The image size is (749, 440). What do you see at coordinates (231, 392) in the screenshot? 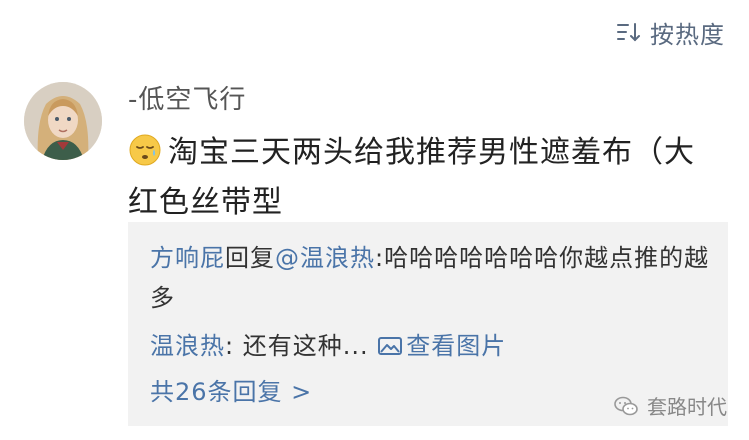
I see `more-replies-link: 共26条回复 >` at bounding box center [231, 392].